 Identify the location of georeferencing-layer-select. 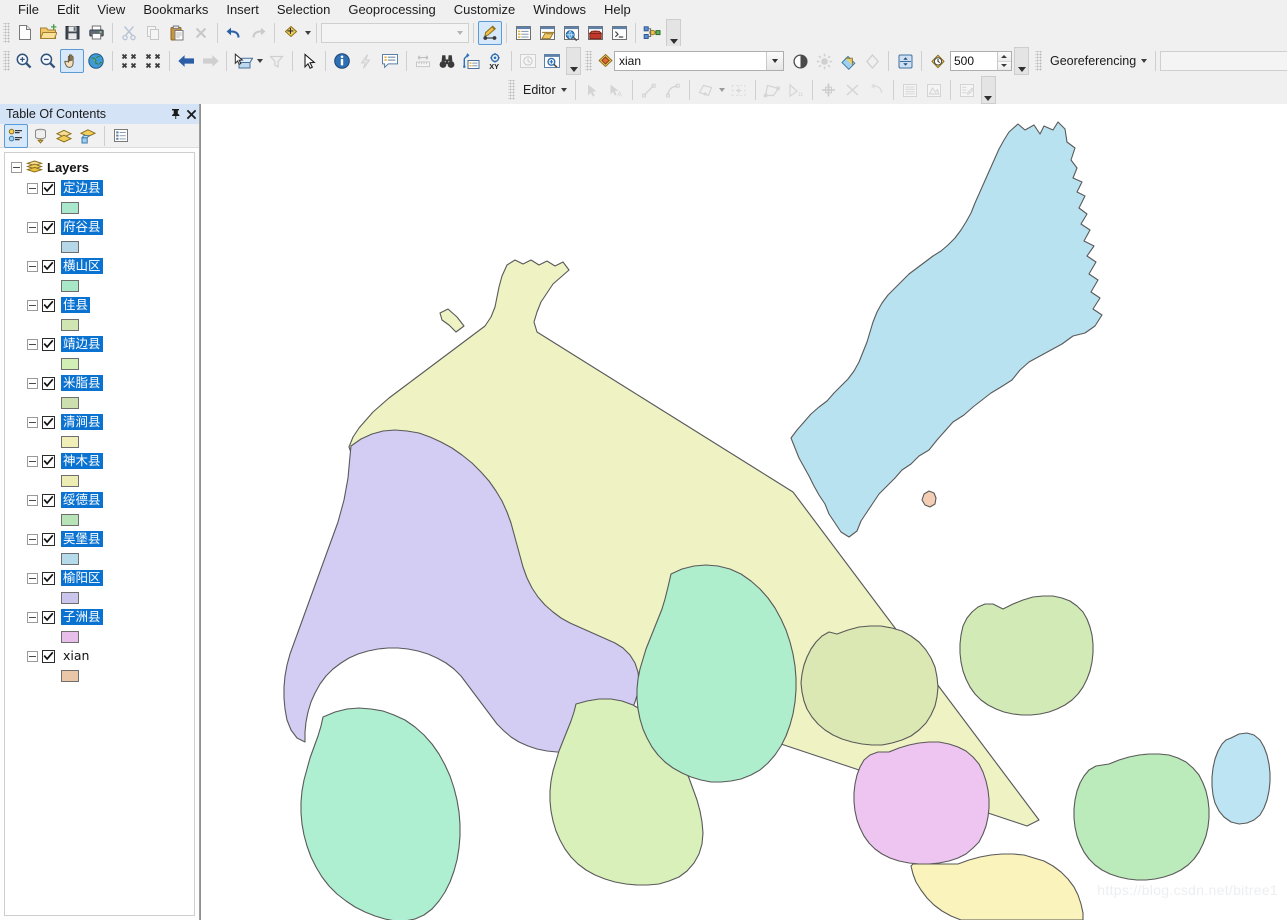
(1223, 61).